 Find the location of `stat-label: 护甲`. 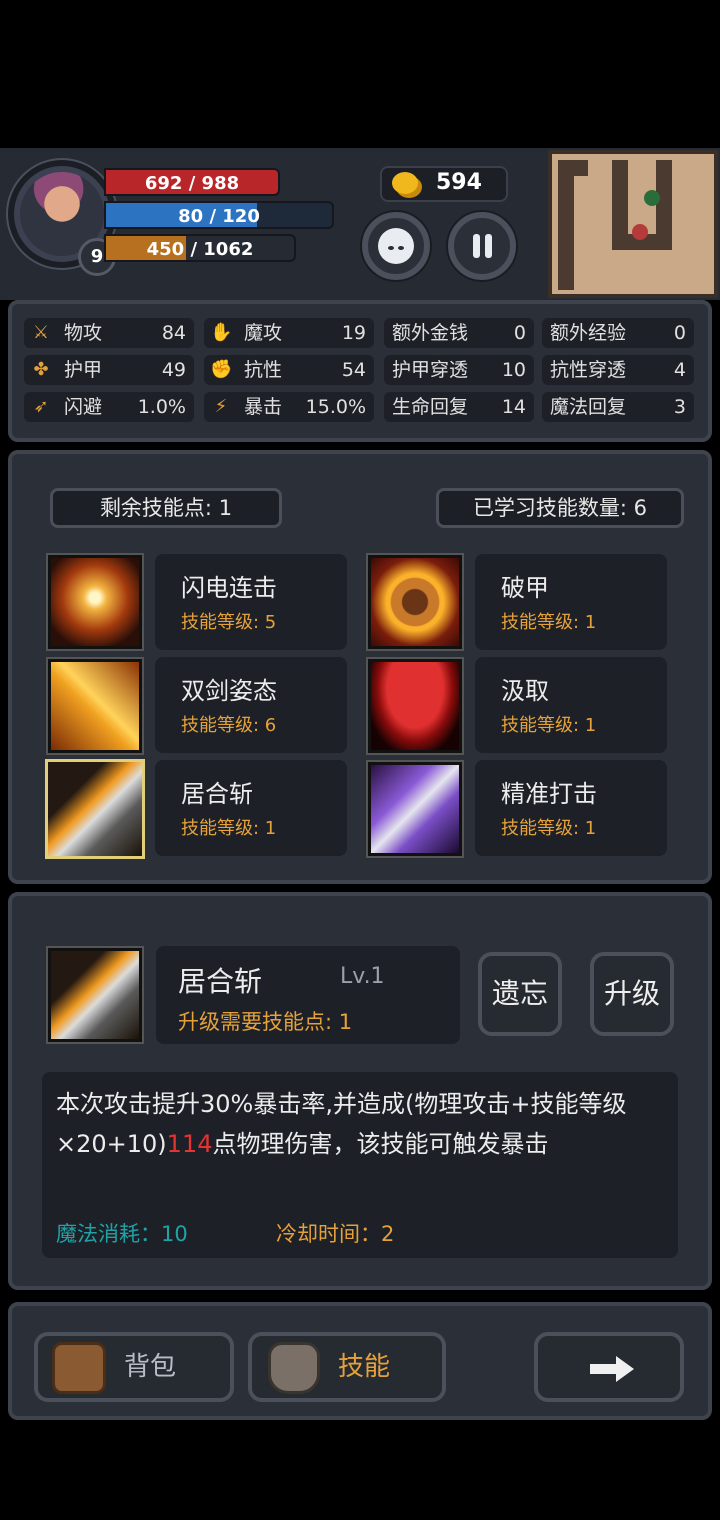

stat-label: 护甲 is located at coordinates (83, 370).